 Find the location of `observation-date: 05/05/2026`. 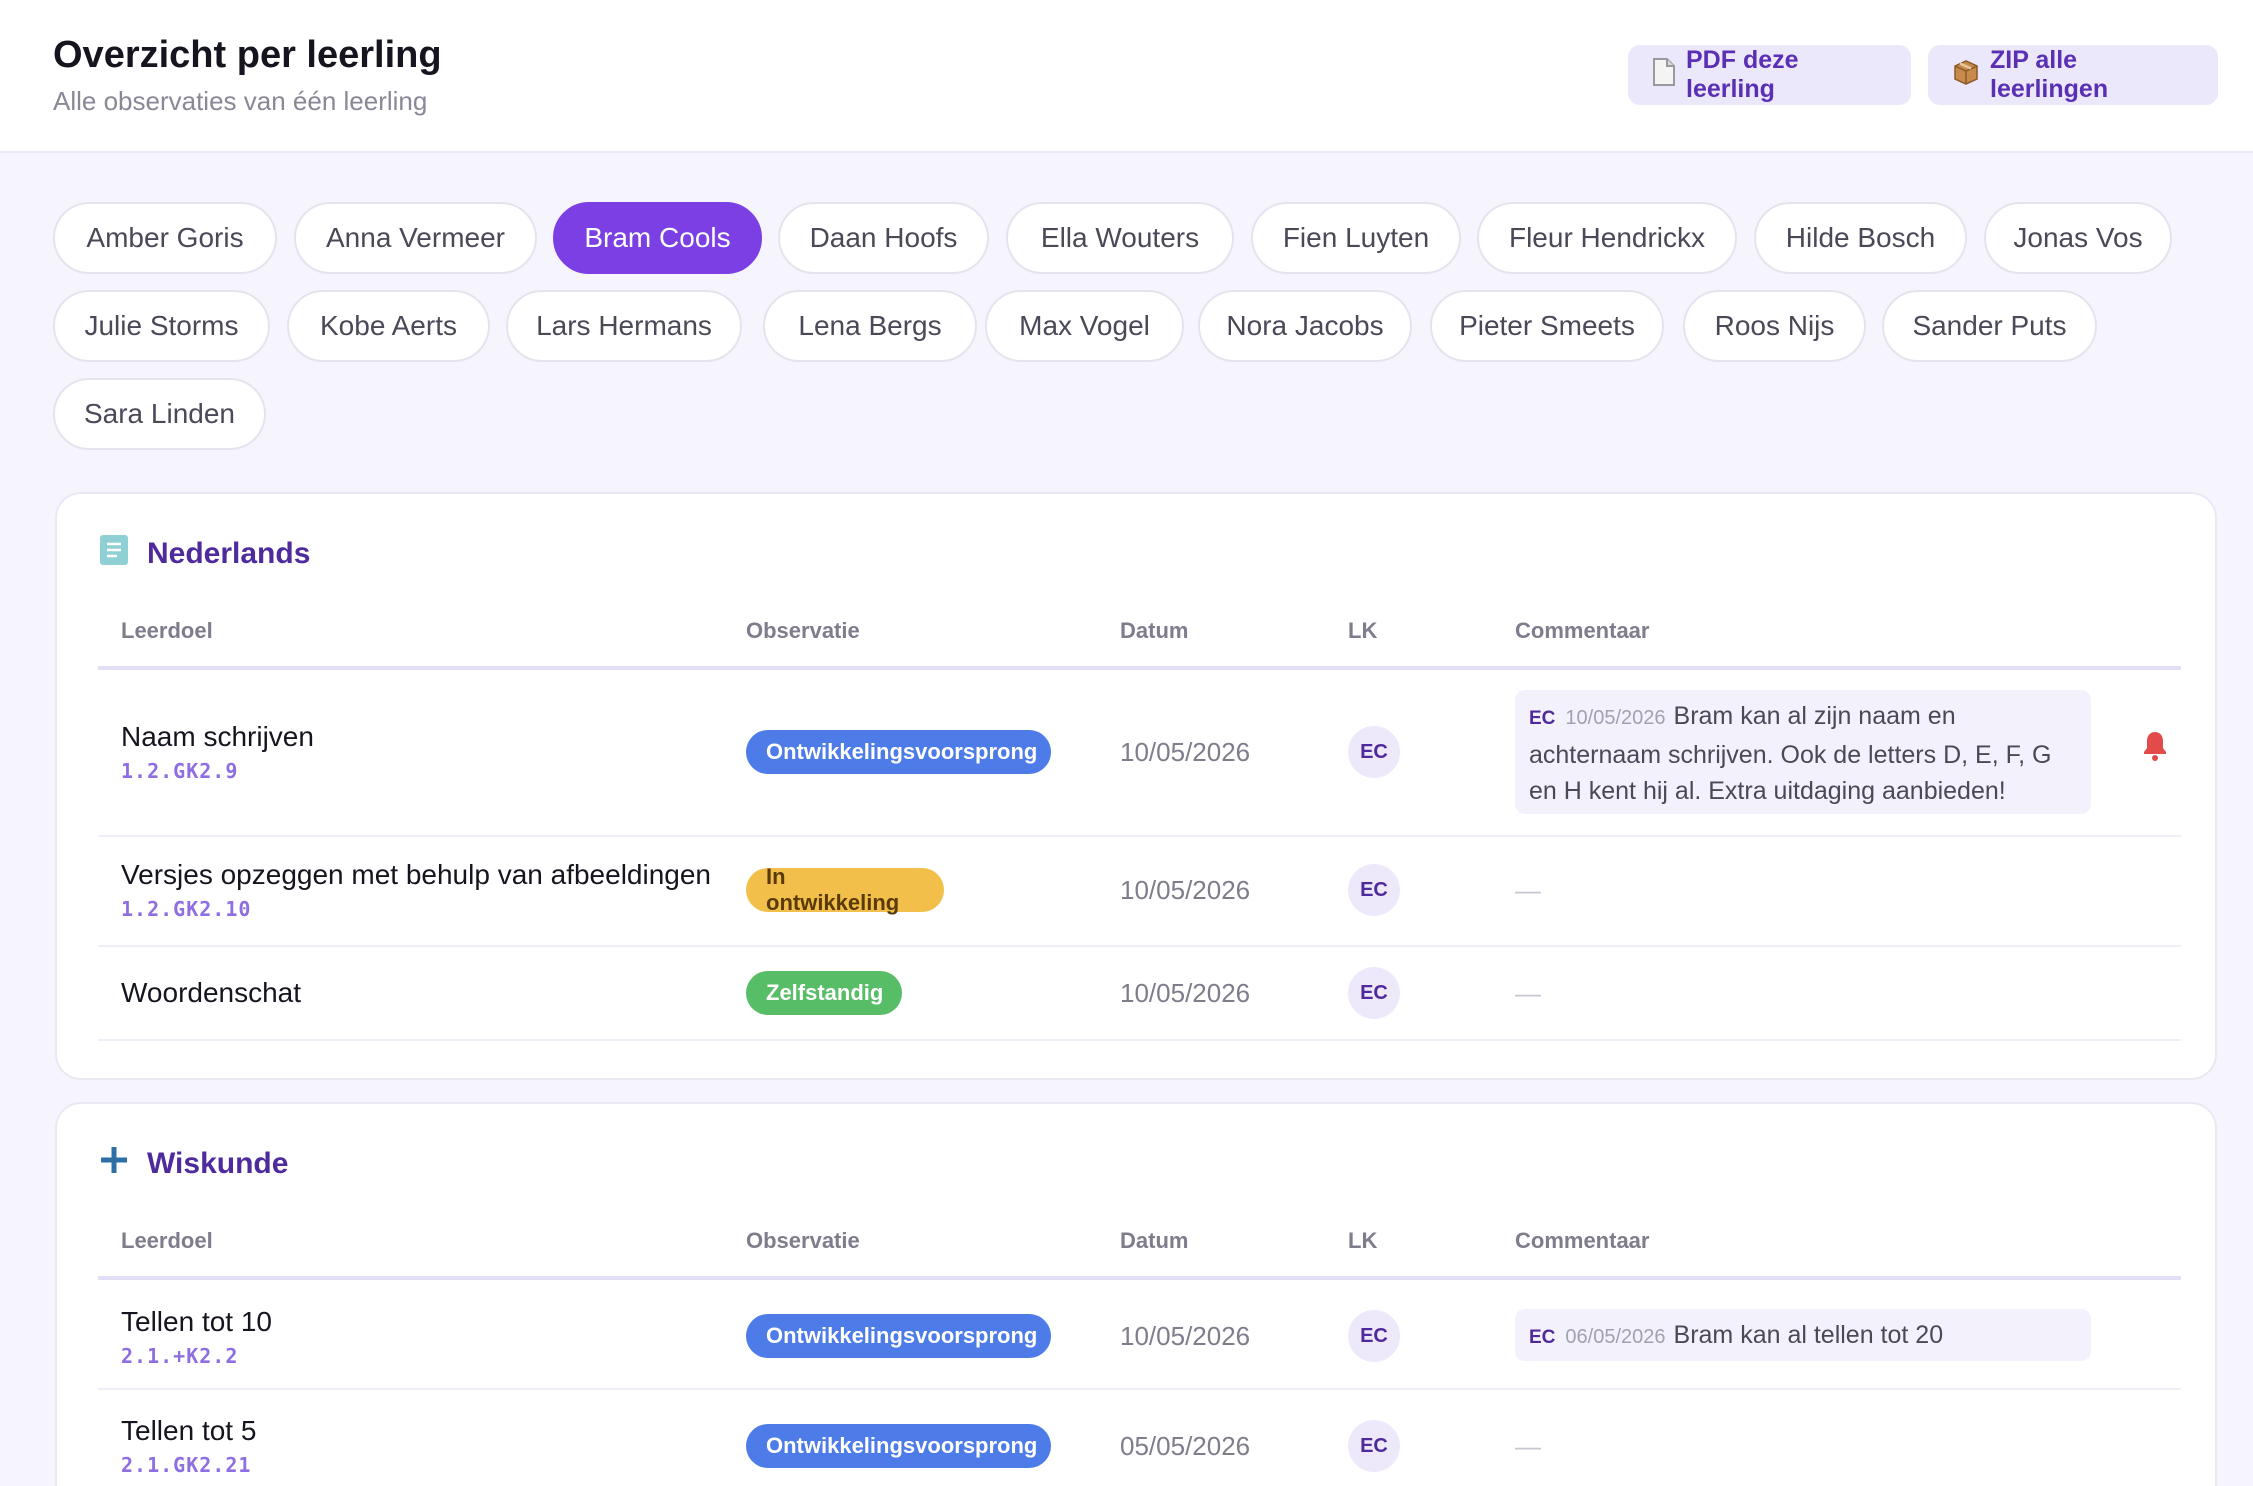

observation-date: 05/05/2026 is located at coordinates (1185, 1446).